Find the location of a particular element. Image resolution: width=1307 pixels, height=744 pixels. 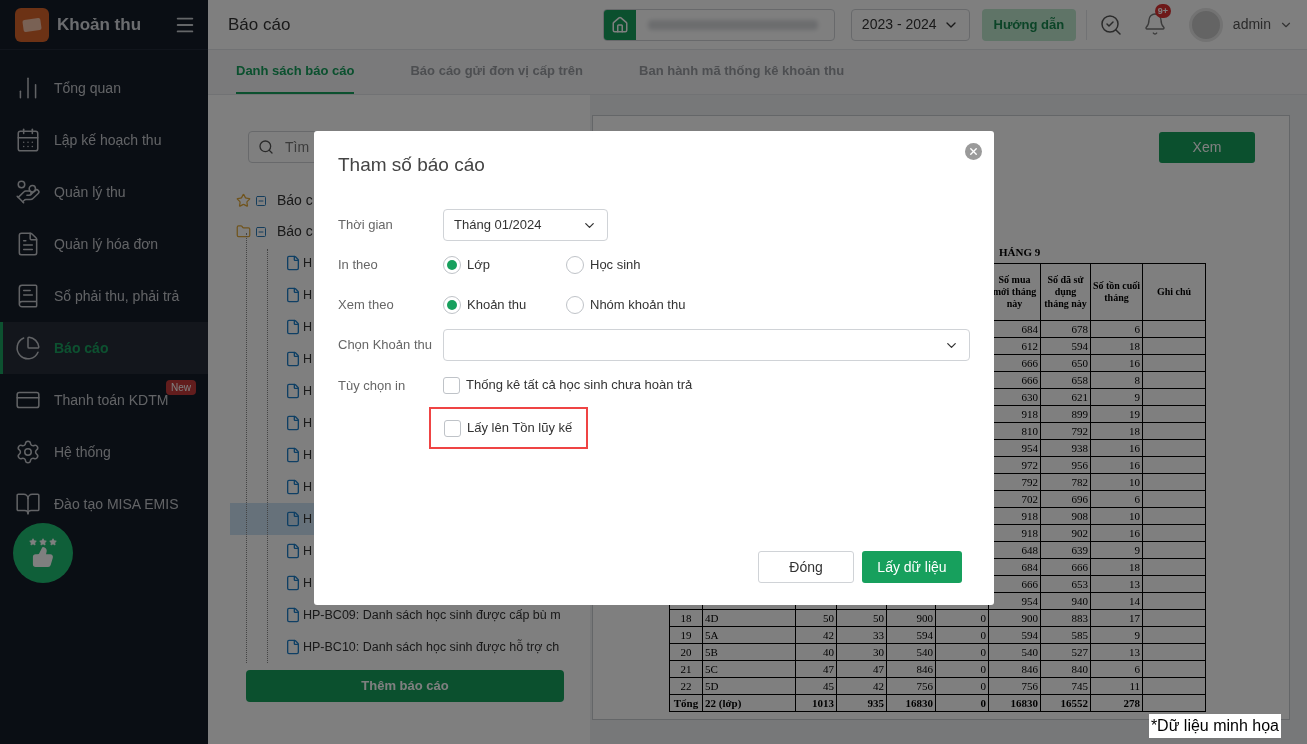

table-cell: 14 is located at coordinates (1116, 601).